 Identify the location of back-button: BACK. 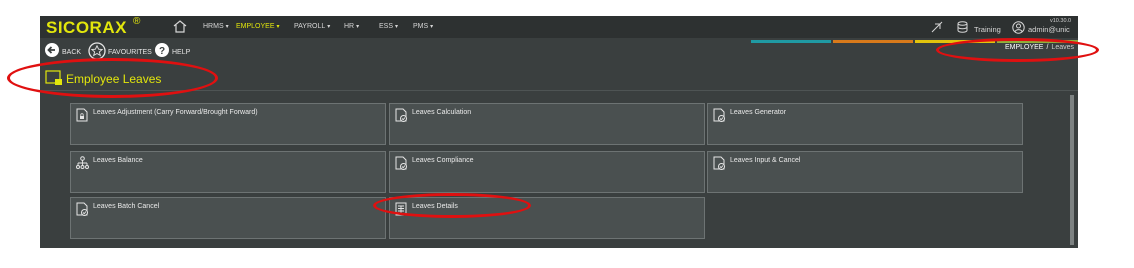
(71, 52).